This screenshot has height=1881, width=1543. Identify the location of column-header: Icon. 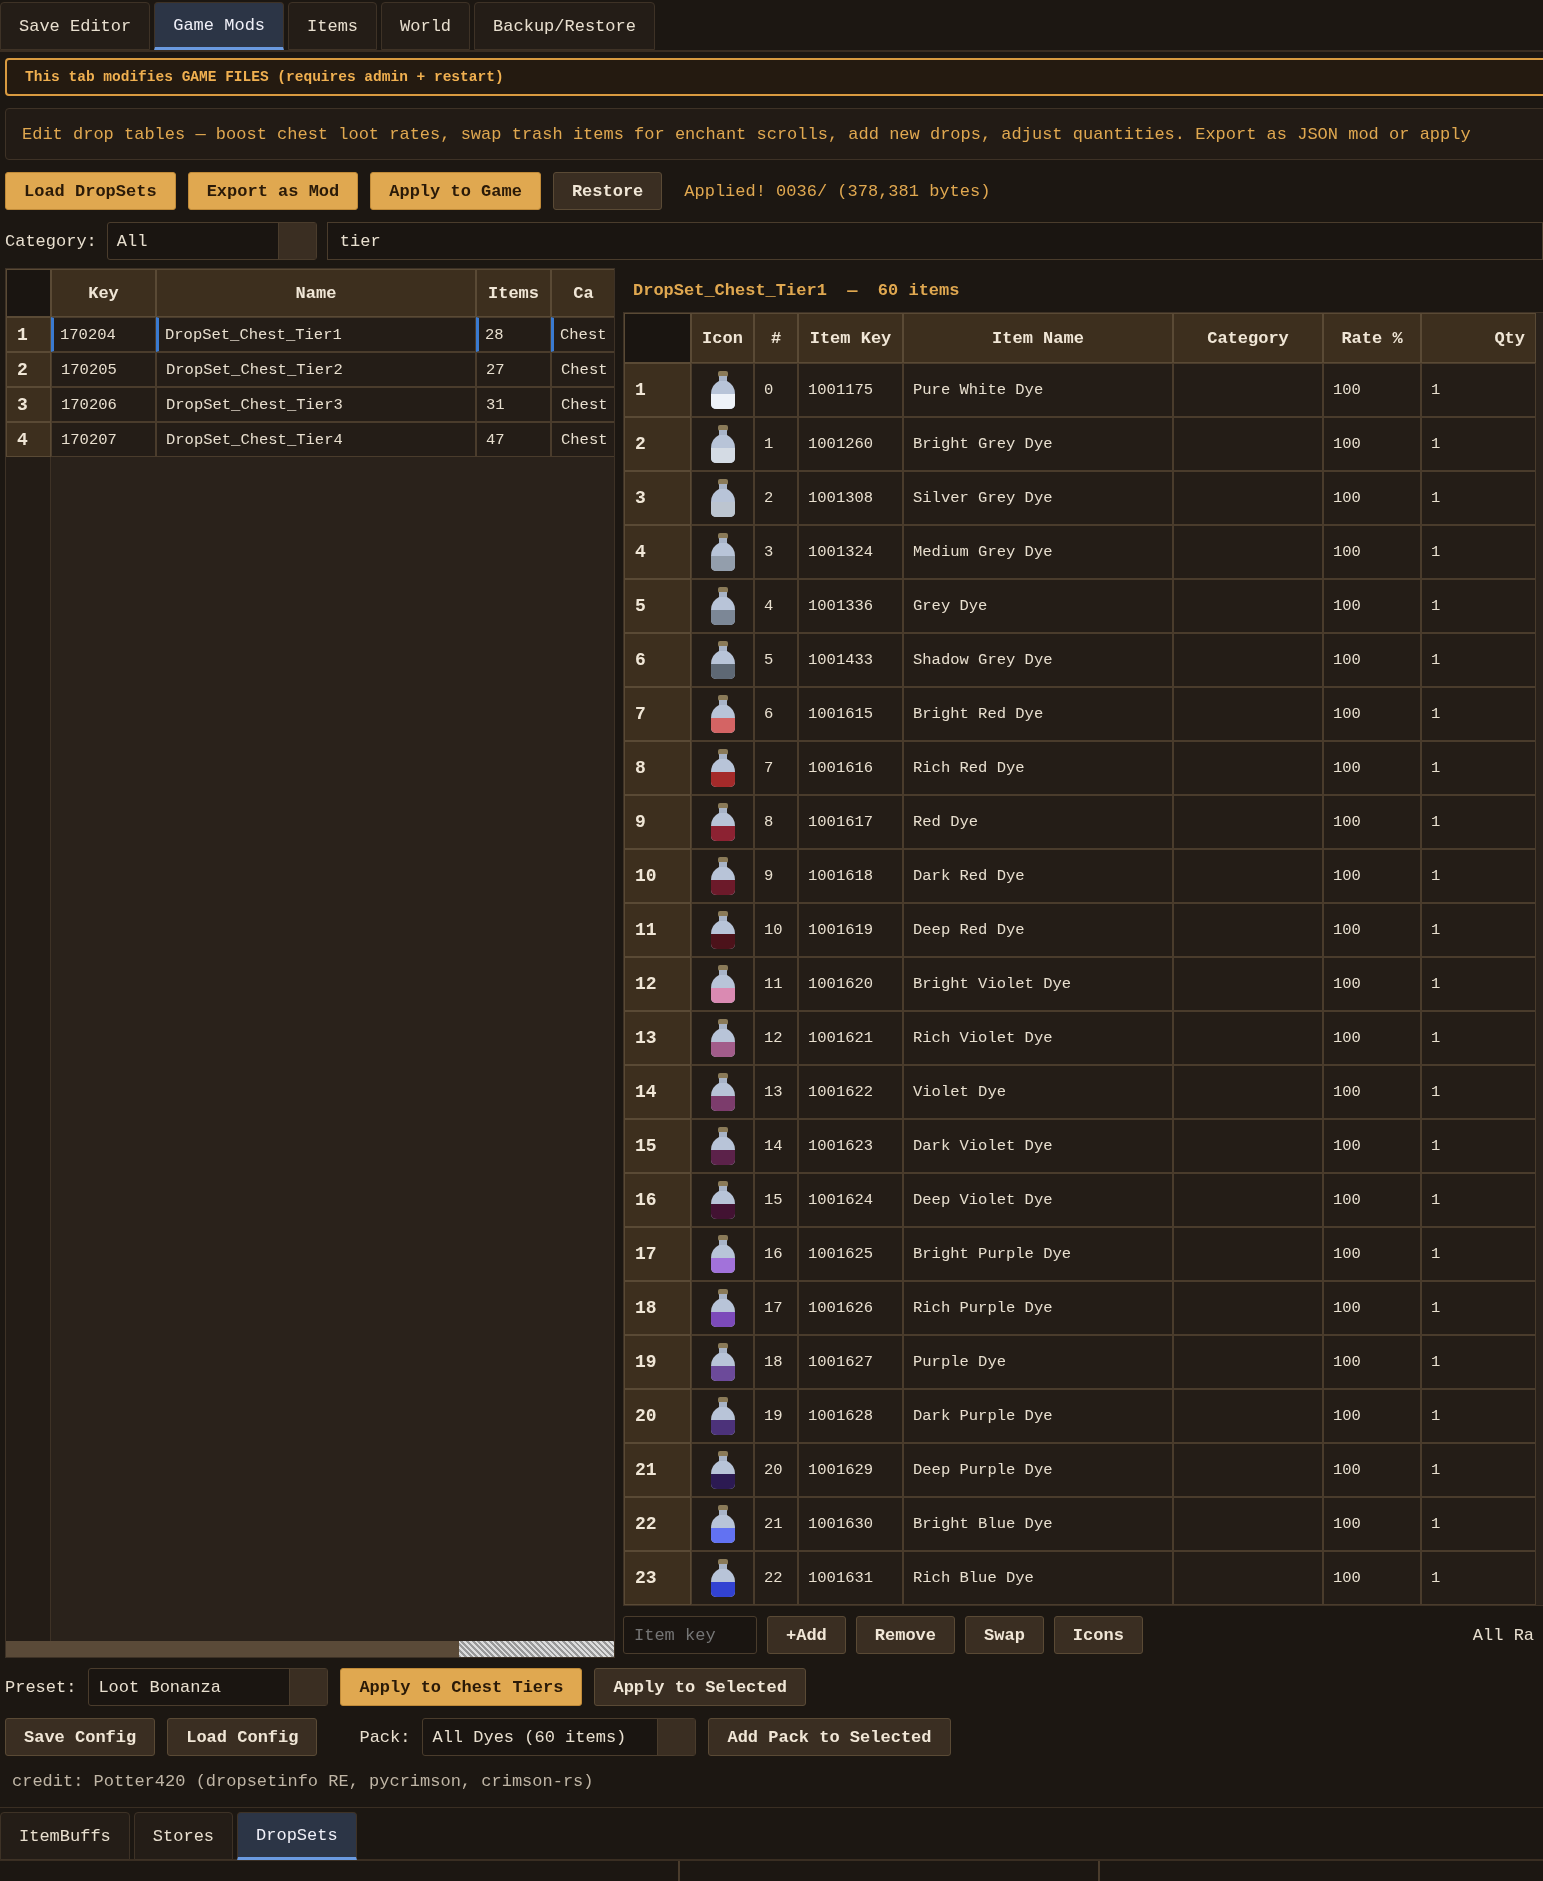
(722, 338).